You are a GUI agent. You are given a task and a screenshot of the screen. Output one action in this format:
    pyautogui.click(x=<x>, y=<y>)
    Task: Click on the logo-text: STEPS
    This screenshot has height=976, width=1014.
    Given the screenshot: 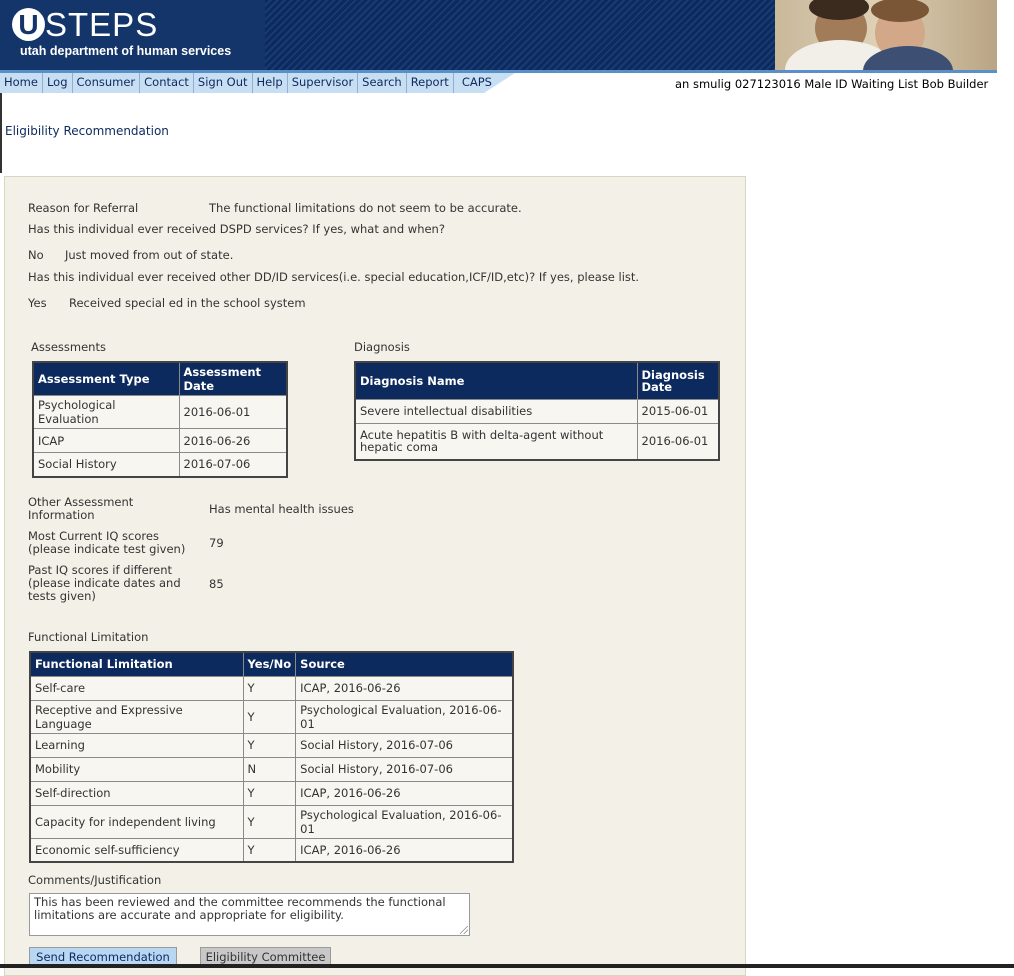 What is the action you would take?
    pyautogui.click(x=102, y=24)
    